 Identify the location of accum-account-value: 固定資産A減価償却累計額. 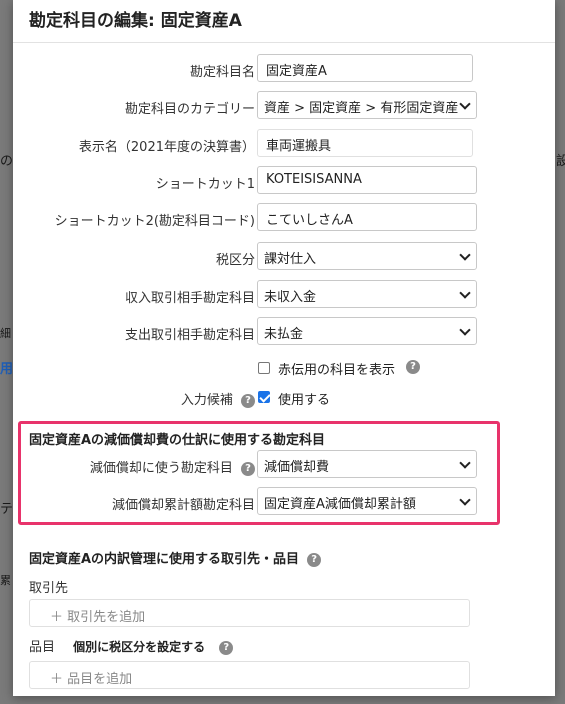
(340, 504).